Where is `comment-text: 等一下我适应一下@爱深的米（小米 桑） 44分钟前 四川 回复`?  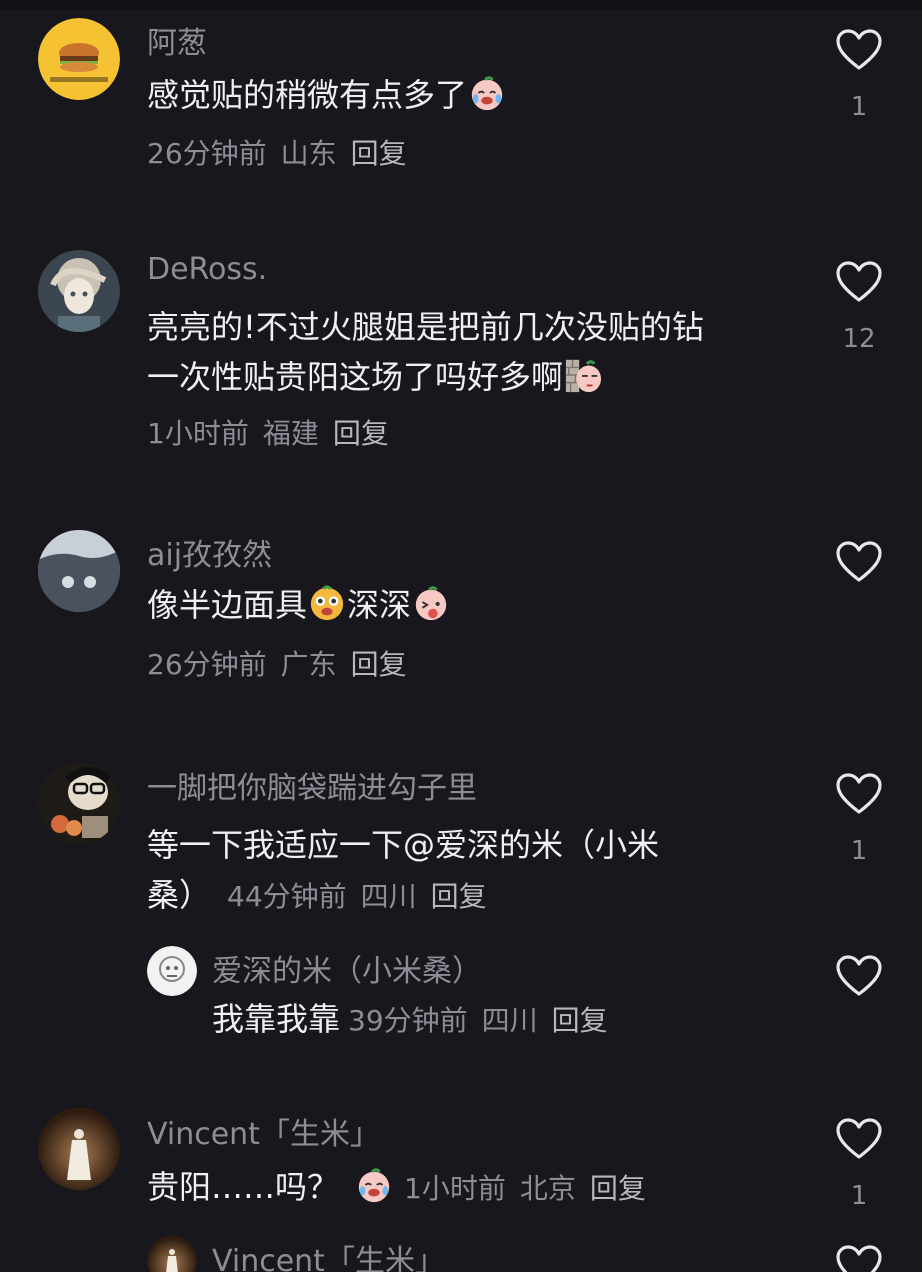 comment-text: 等一下我适应一下@爱深的米（小米 桑） 44分钟前 四川 回复 is located at coordinates (403, 870).